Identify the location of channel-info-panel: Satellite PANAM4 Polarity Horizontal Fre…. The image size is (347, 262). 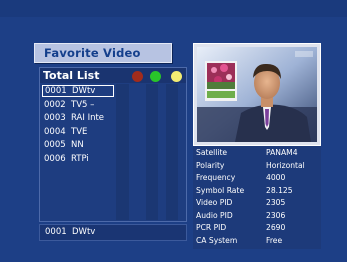
(257, 197).